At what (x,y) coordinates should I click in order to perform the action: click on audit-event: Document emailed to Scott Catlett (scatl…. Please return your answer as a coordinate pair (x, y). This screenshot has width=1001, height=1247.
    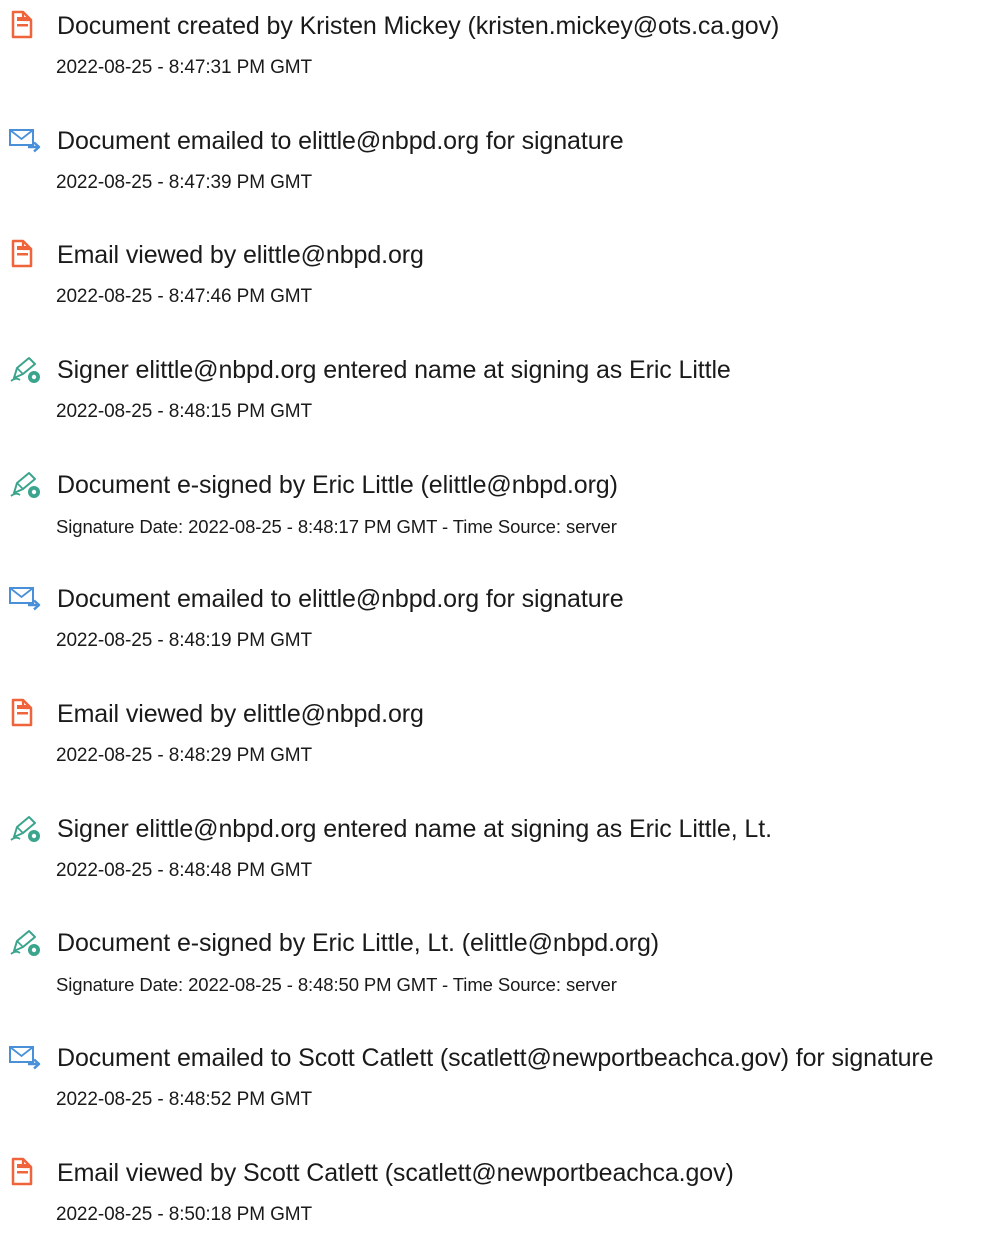
    Looking at the image, I should click on (500, 1082).